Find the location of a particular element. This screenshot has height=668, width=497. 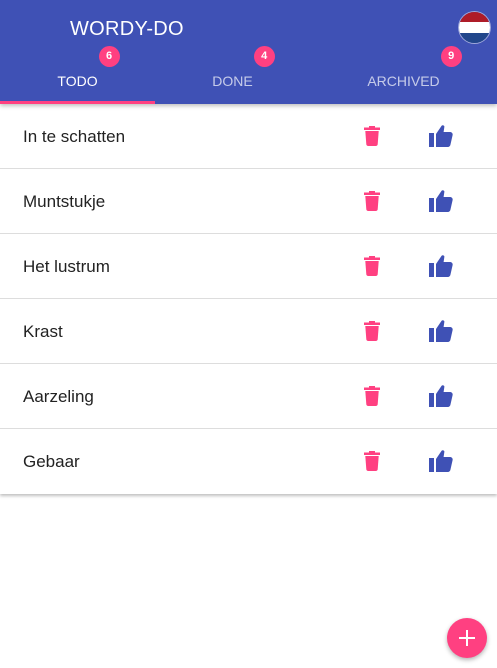

list-item: Muntstukje is located at coordinates (248, 201).